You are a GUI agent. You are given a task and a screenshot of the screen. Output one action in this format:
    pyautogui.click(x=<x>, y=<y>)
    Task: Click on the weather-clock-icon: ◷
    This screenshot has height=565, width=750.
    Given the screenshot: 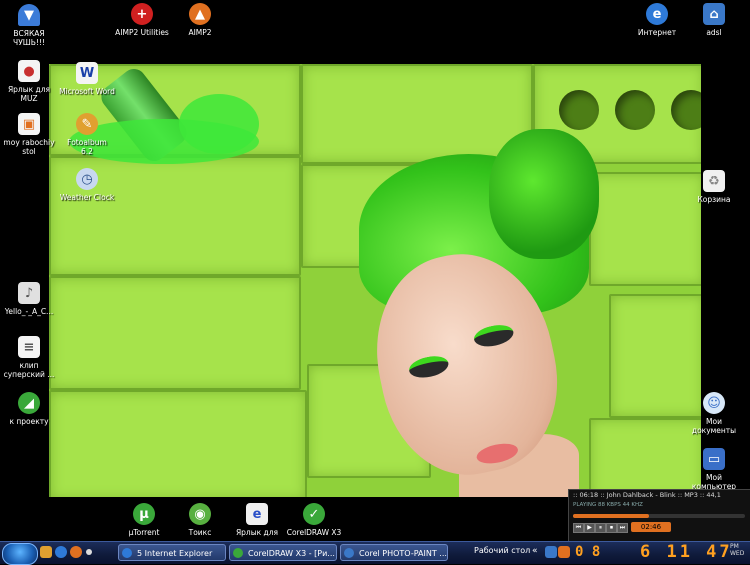 What is the action you would take?
    pyautogui.click(x=87, y=179)
    